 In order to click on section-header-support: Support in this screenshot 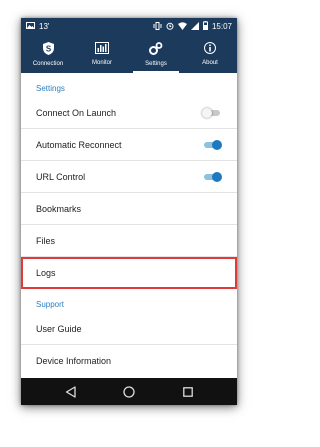, I will do `click(50, 304)`.